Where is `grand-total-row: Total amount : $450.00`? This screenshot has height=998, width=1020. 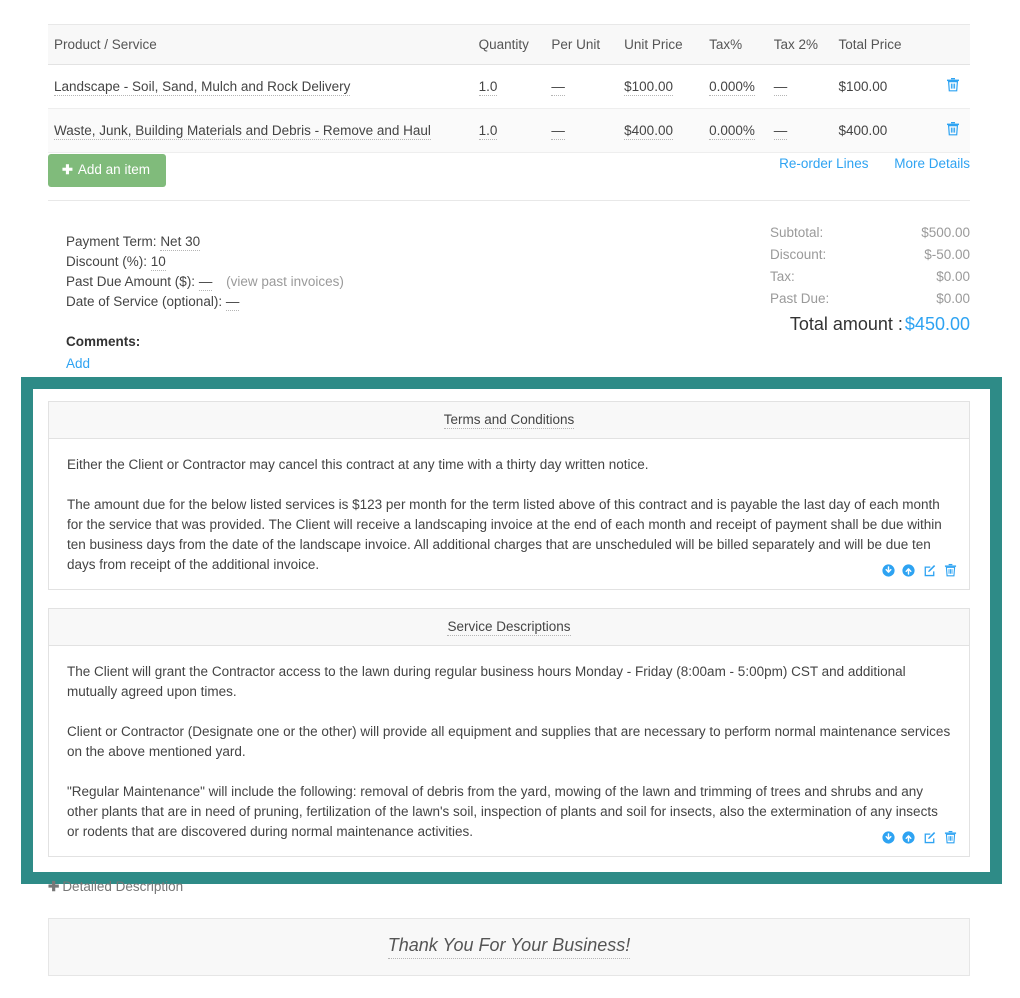 grand-total-row: Total amount : $450.00 is located at coordinates (870, 324).